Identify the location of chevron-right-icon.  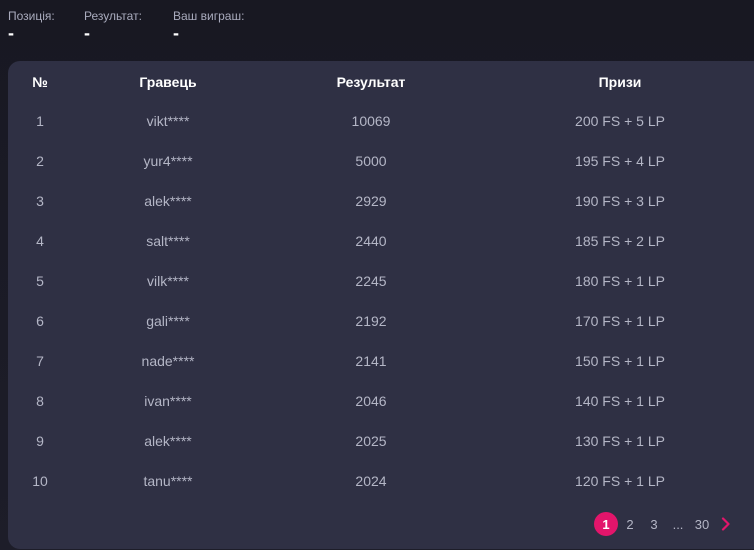
(725, 524).